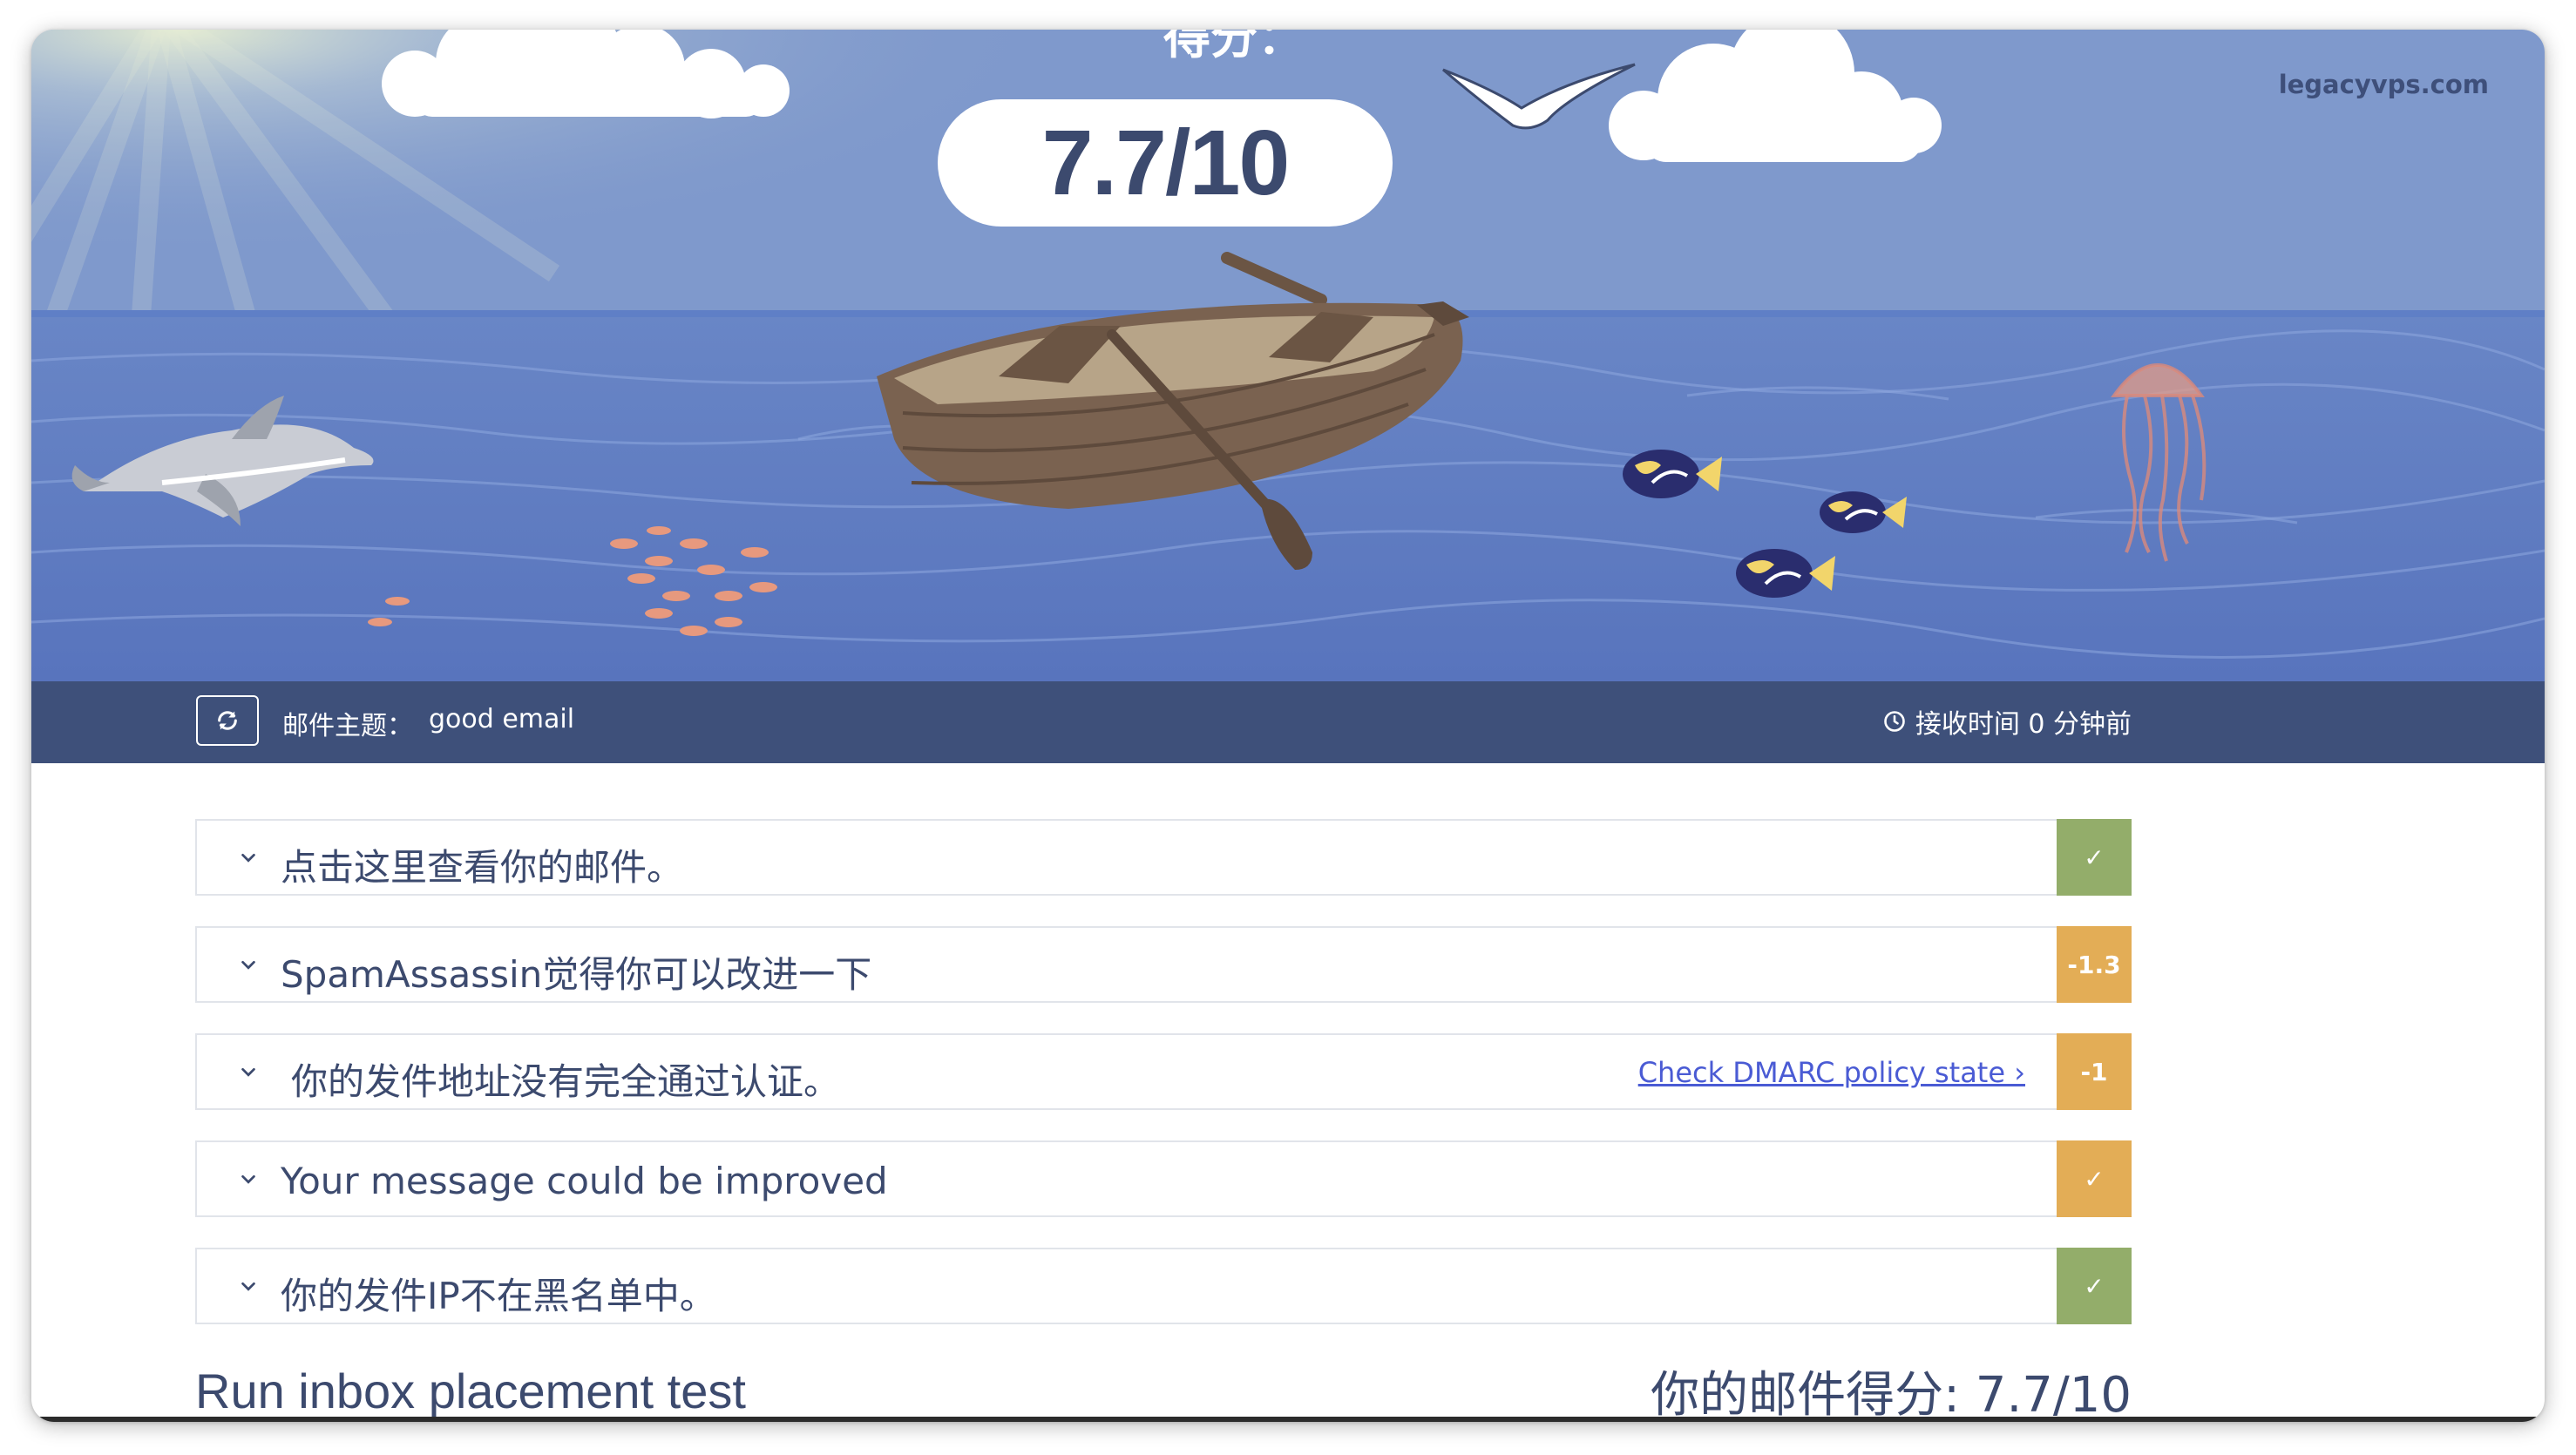 This screenshot has height=1455, width=2576. I want to click on check-row-blacklist: 你的发件IP不在黑名单中。 ✓, so click(1163, 1286).